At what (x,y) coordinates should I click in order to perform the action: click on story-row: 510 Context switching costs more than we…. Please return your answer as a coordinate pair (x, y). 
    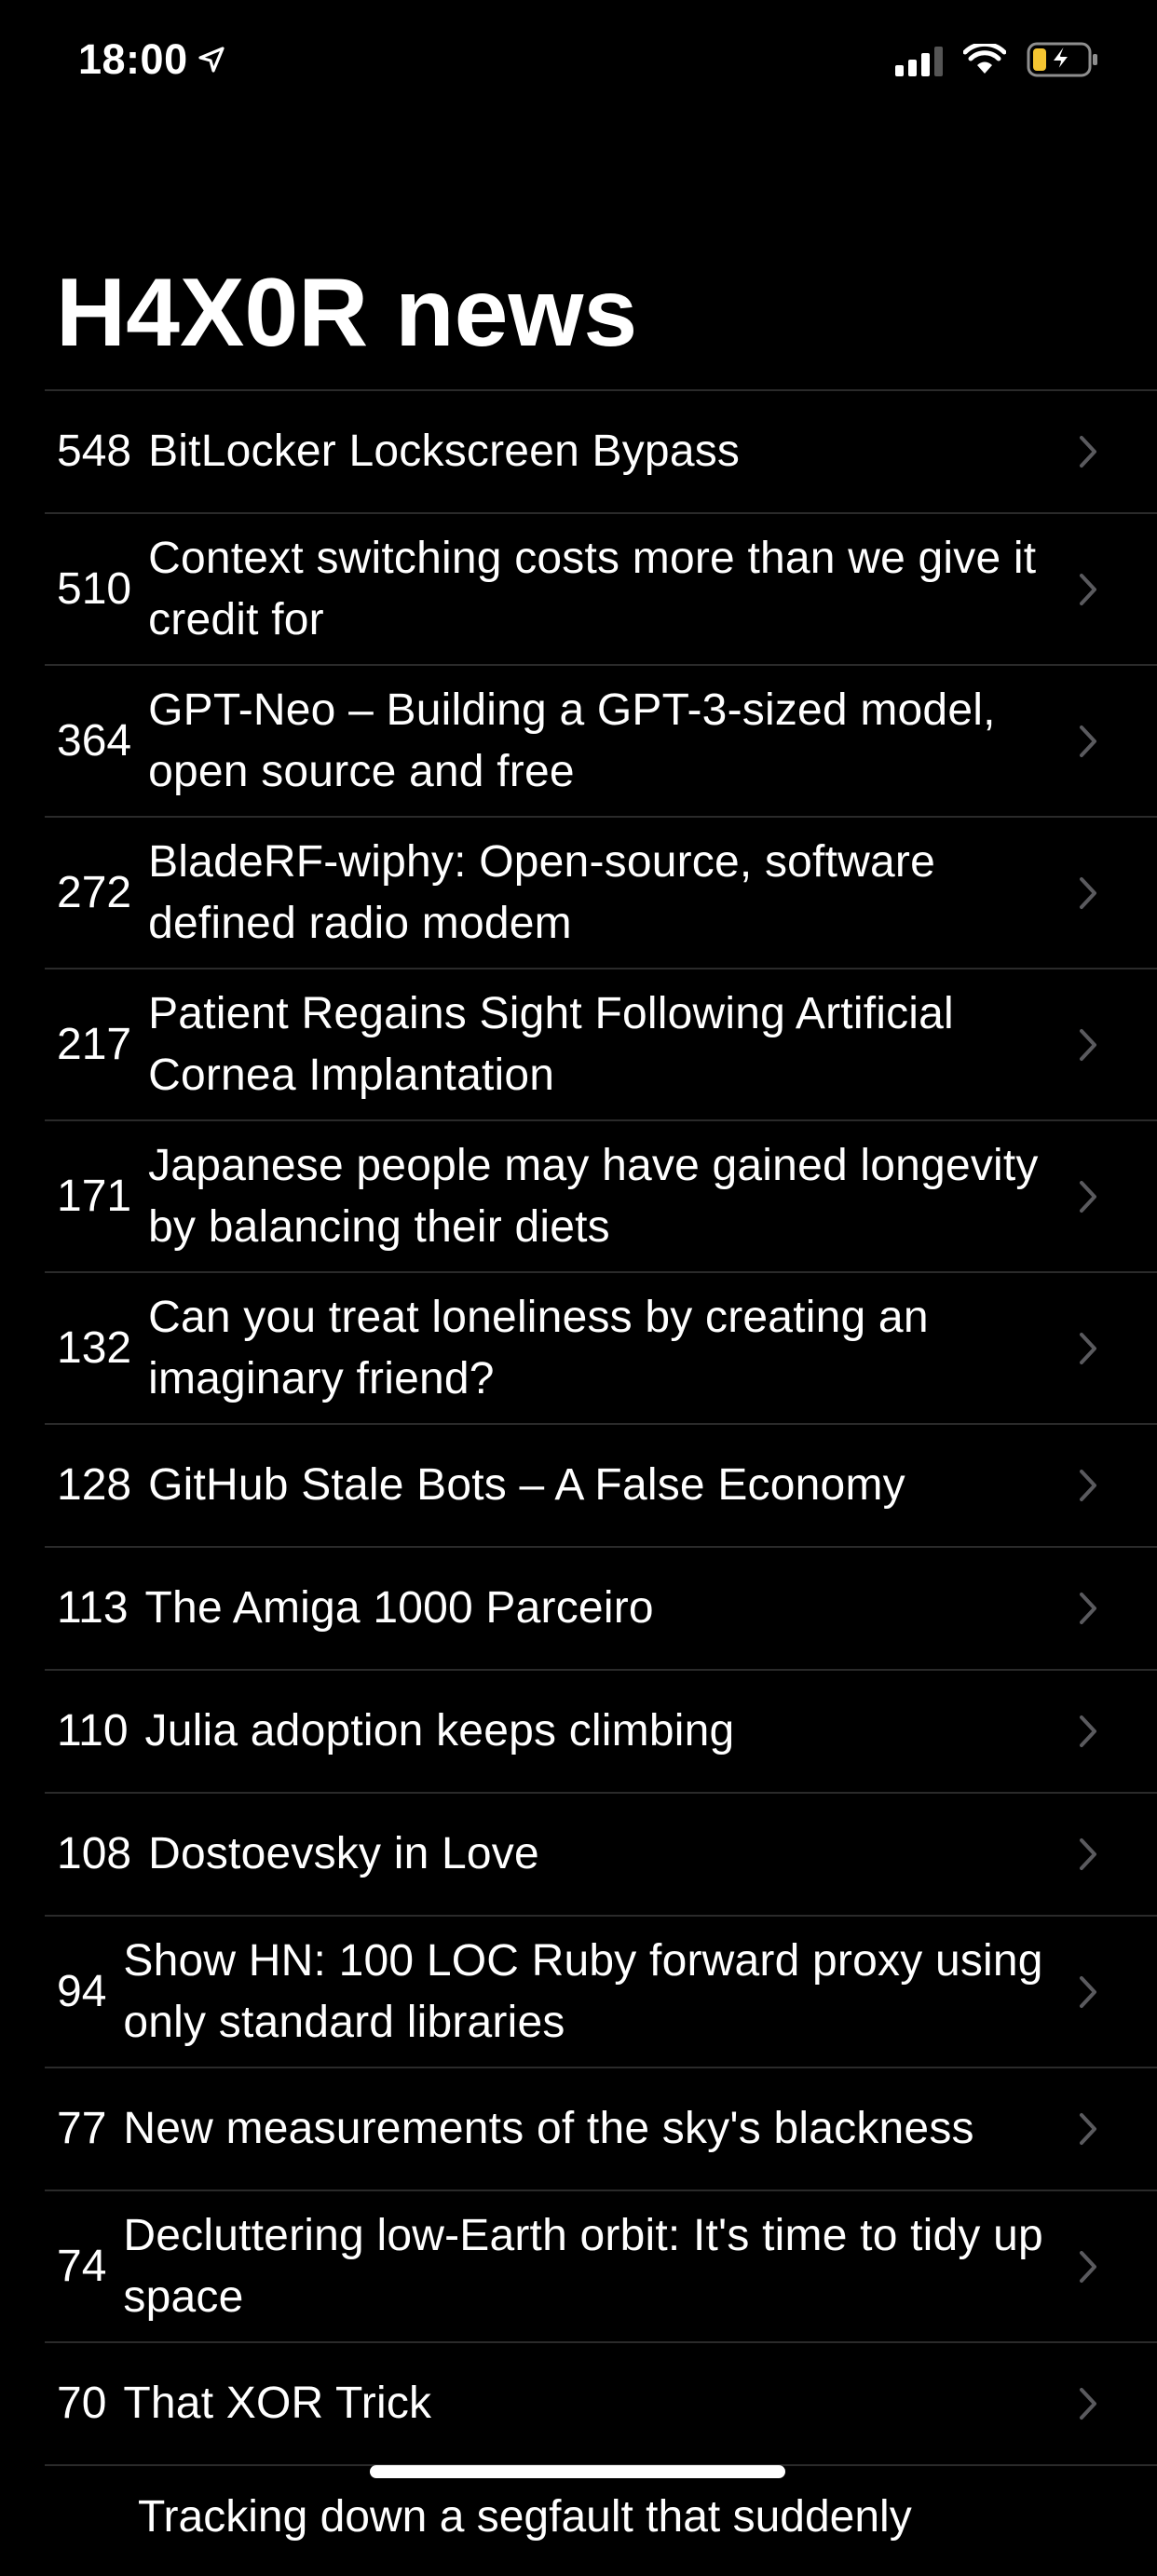
    Looking at the image, I should click on (601, 588).